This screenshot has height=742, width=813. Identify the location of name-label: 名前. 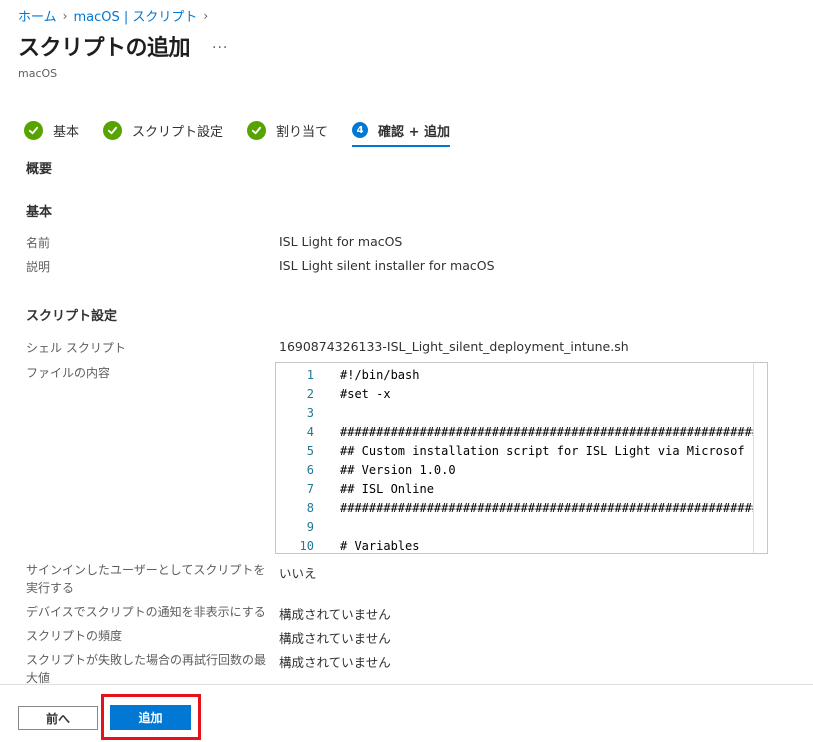
(38, 243).